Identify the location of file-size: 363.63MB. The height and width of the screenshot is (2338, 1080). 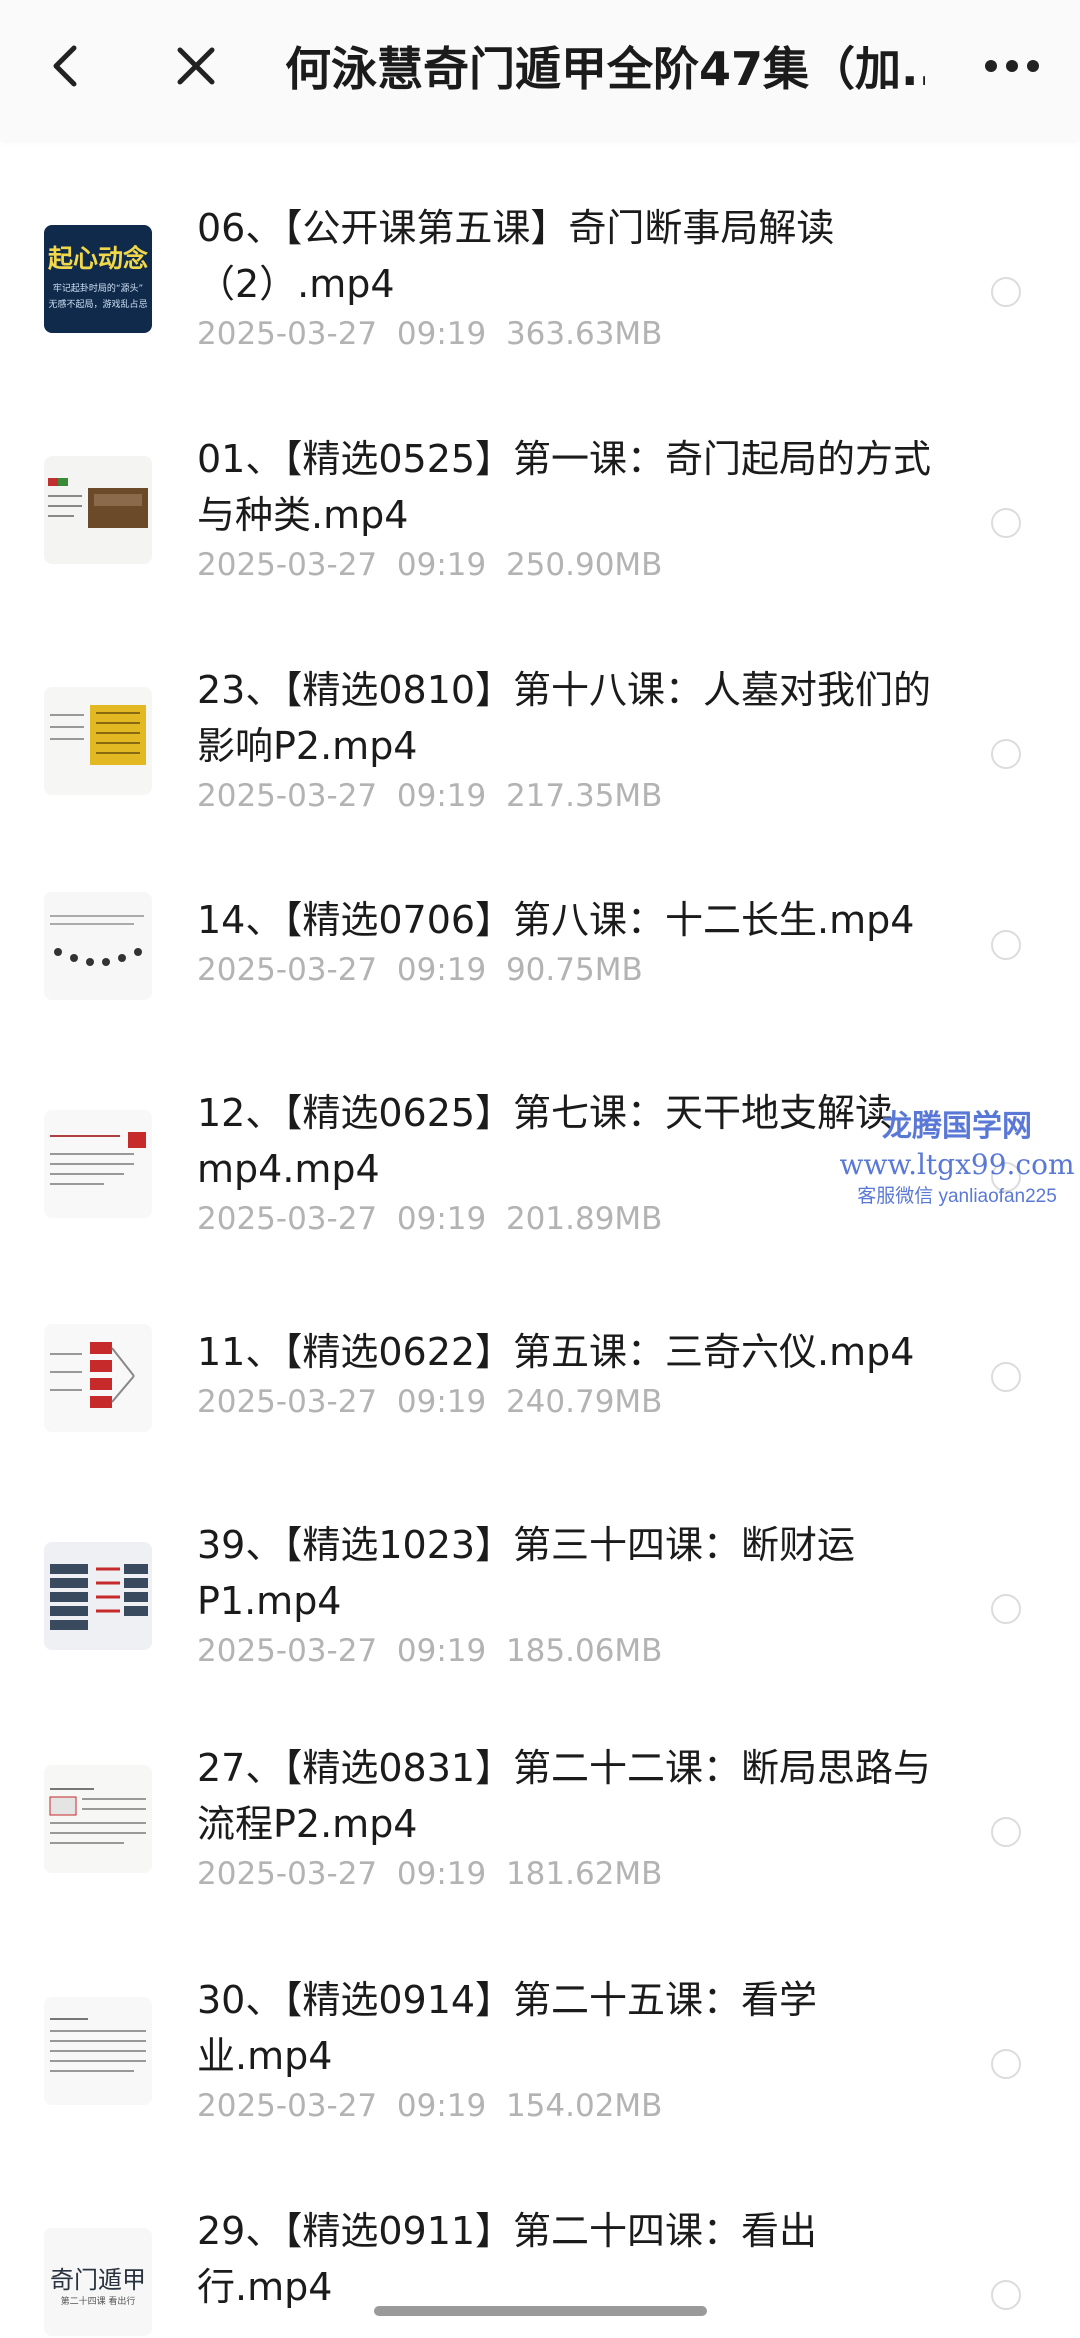
(584, 334).